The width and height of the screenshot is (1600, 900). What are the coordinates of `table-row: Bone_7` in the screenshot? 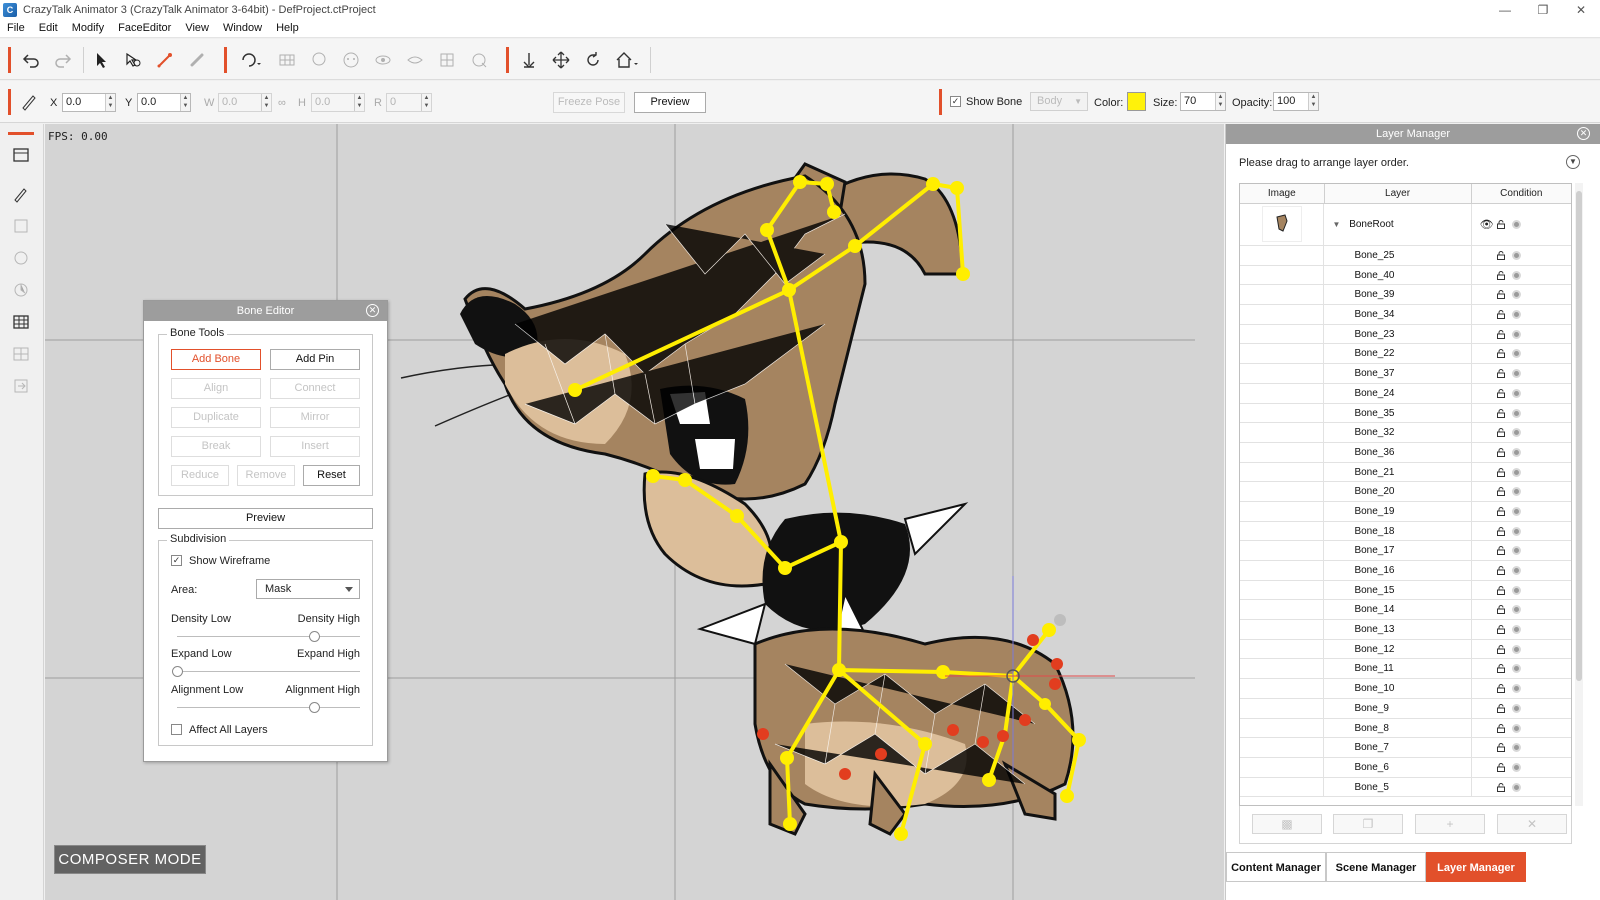 It's located at (1405, 748).